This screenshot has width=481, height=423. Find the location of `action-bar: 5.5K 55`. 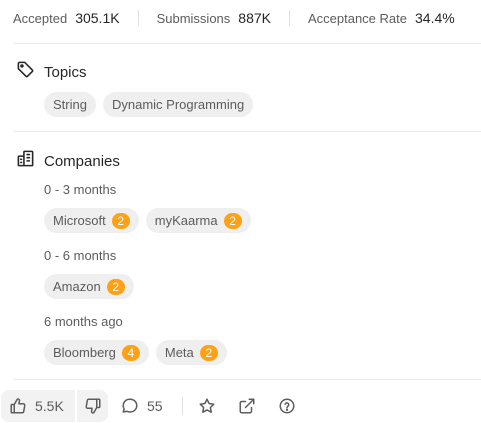

action-bar: 5.5K 55 is located at coordinates (240, 406).